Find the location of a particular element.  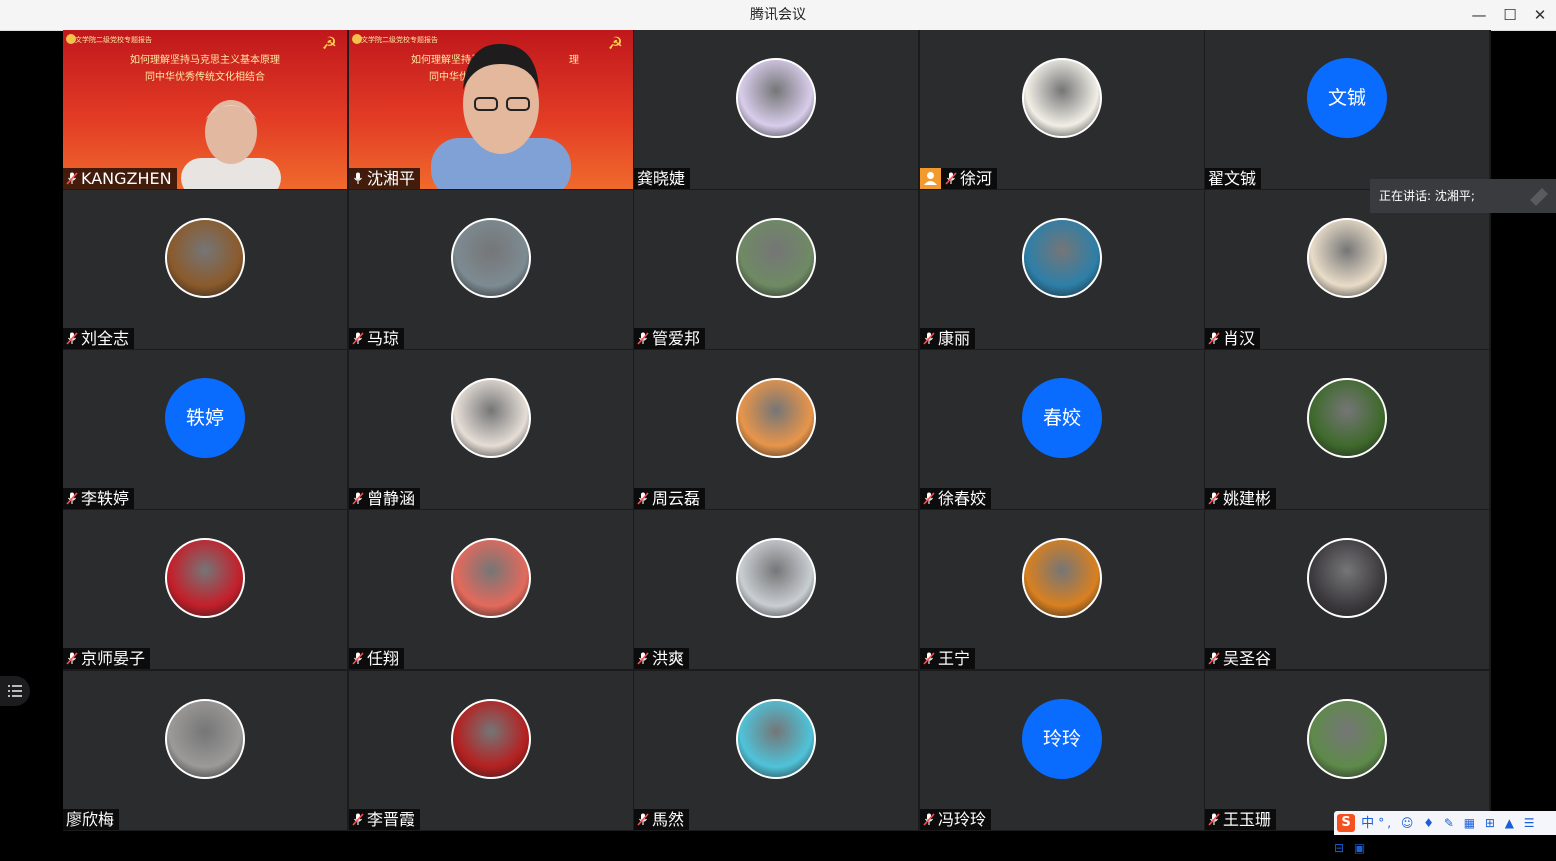

participant-name: 龚晓婕 is located at coordinates (661, 178).